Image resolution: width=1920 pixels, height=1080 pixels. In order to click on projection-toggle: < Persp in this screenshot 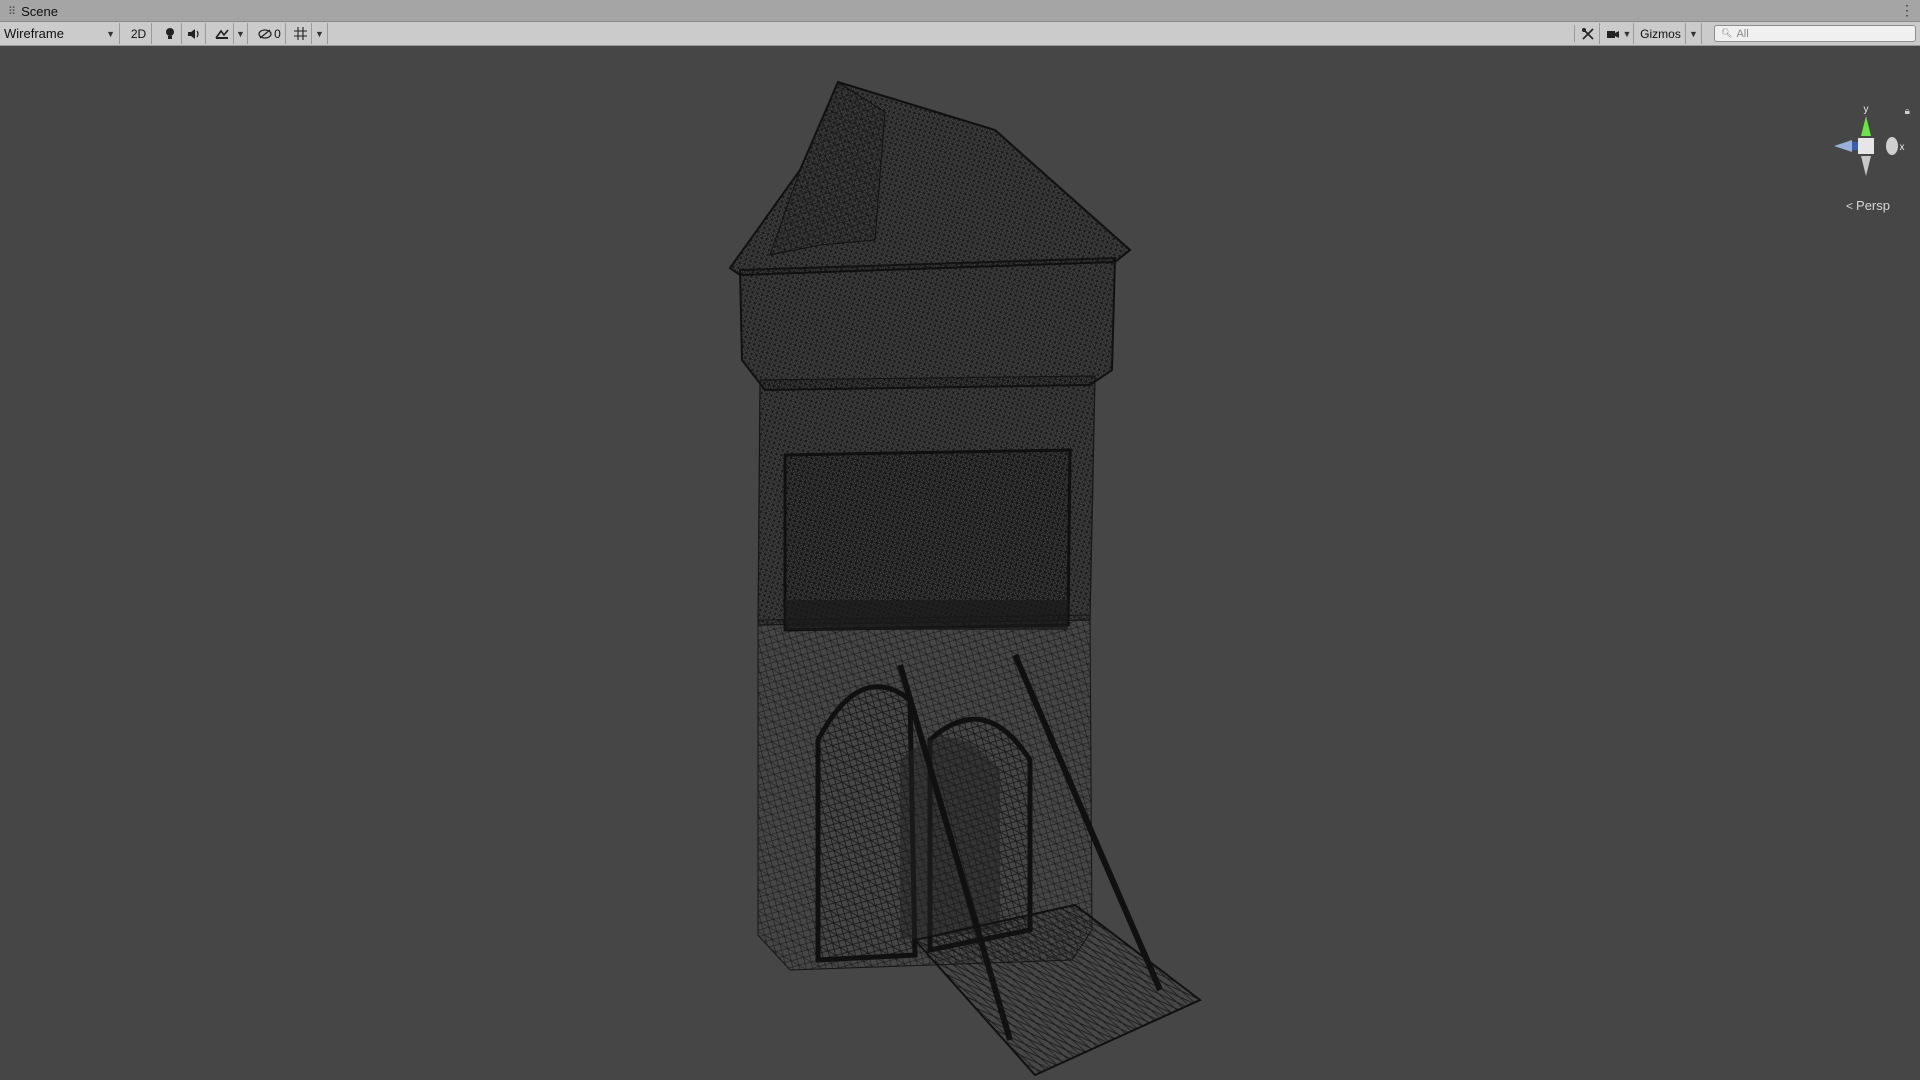, I will do `click(1868, 205)`.